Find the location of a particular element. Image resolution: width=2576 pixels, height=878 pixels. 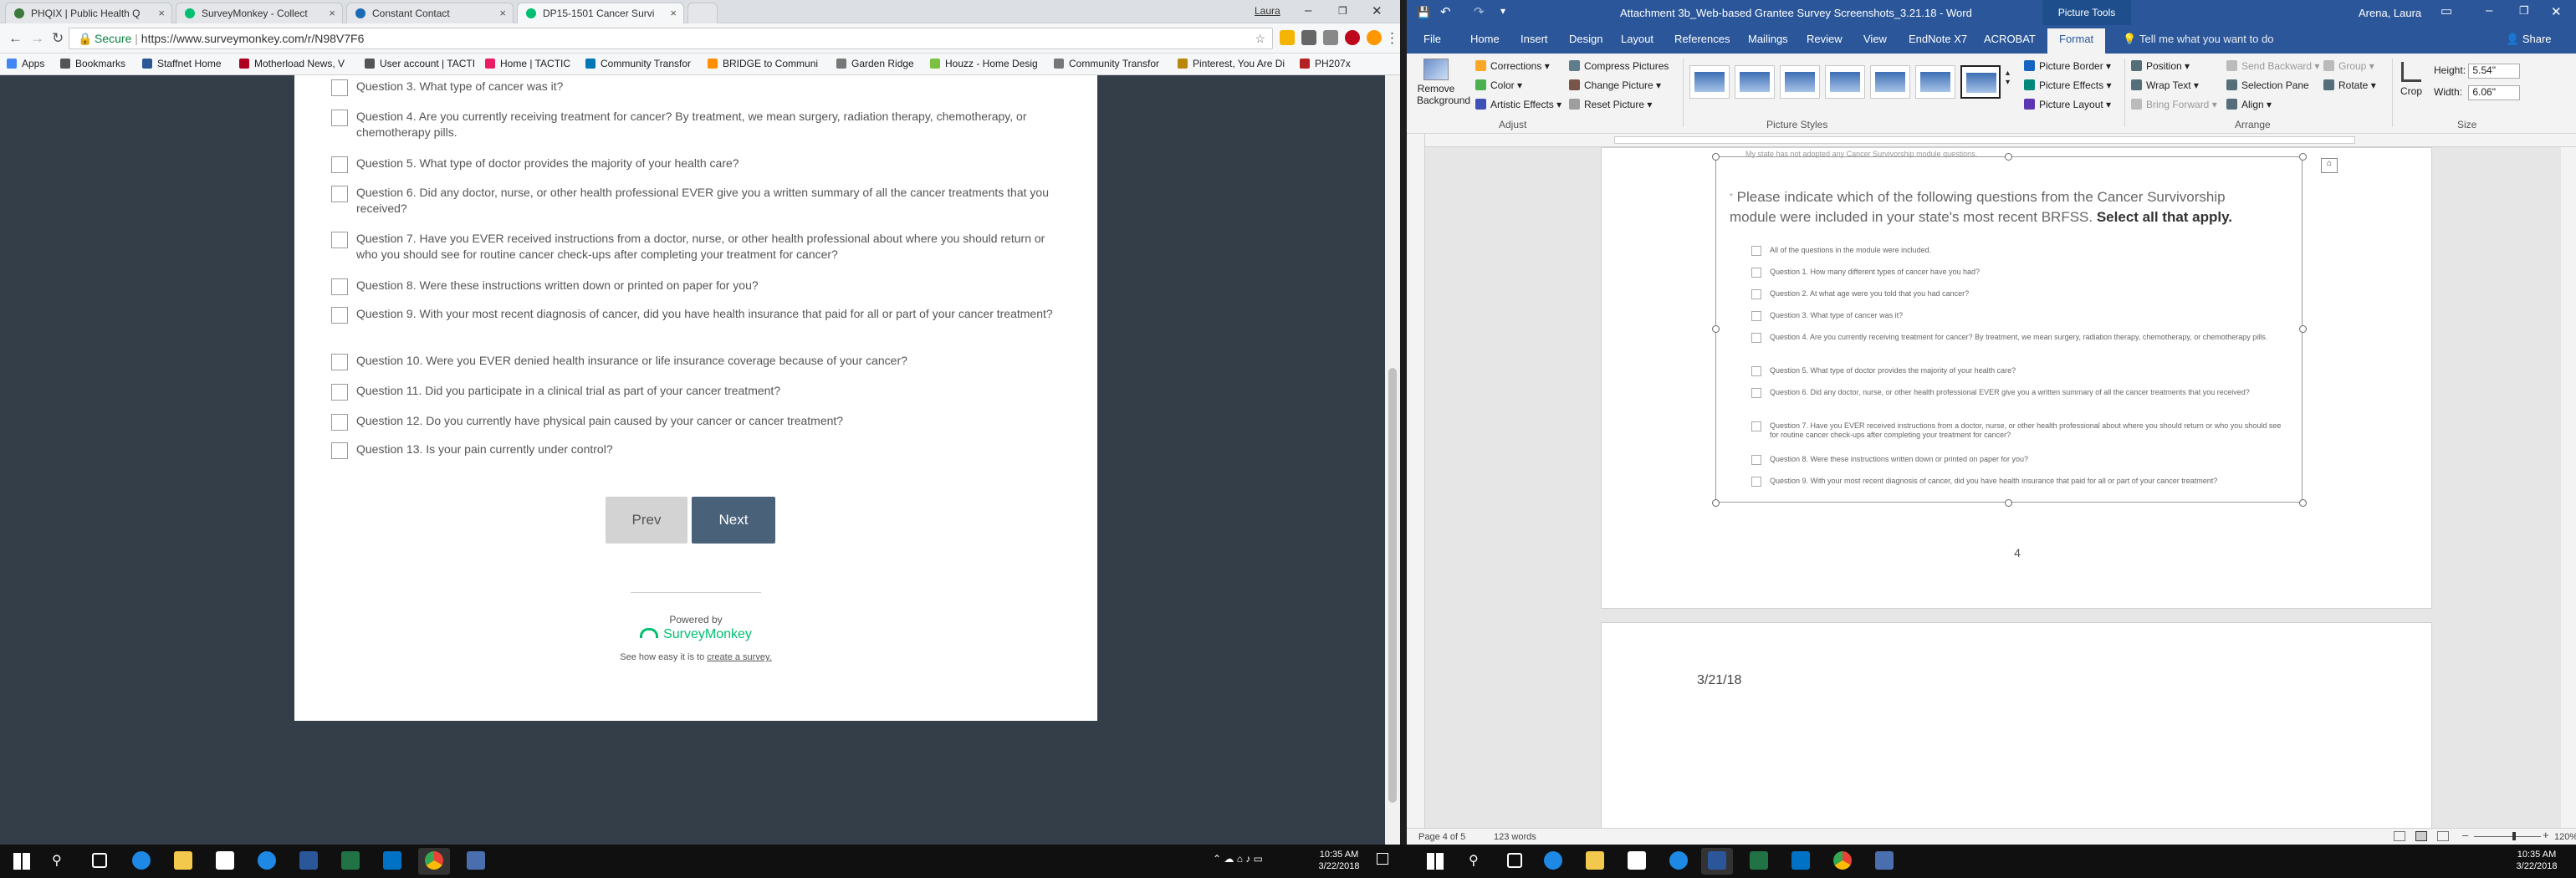

page-scrollbar is located at coordinates (1392, 460).